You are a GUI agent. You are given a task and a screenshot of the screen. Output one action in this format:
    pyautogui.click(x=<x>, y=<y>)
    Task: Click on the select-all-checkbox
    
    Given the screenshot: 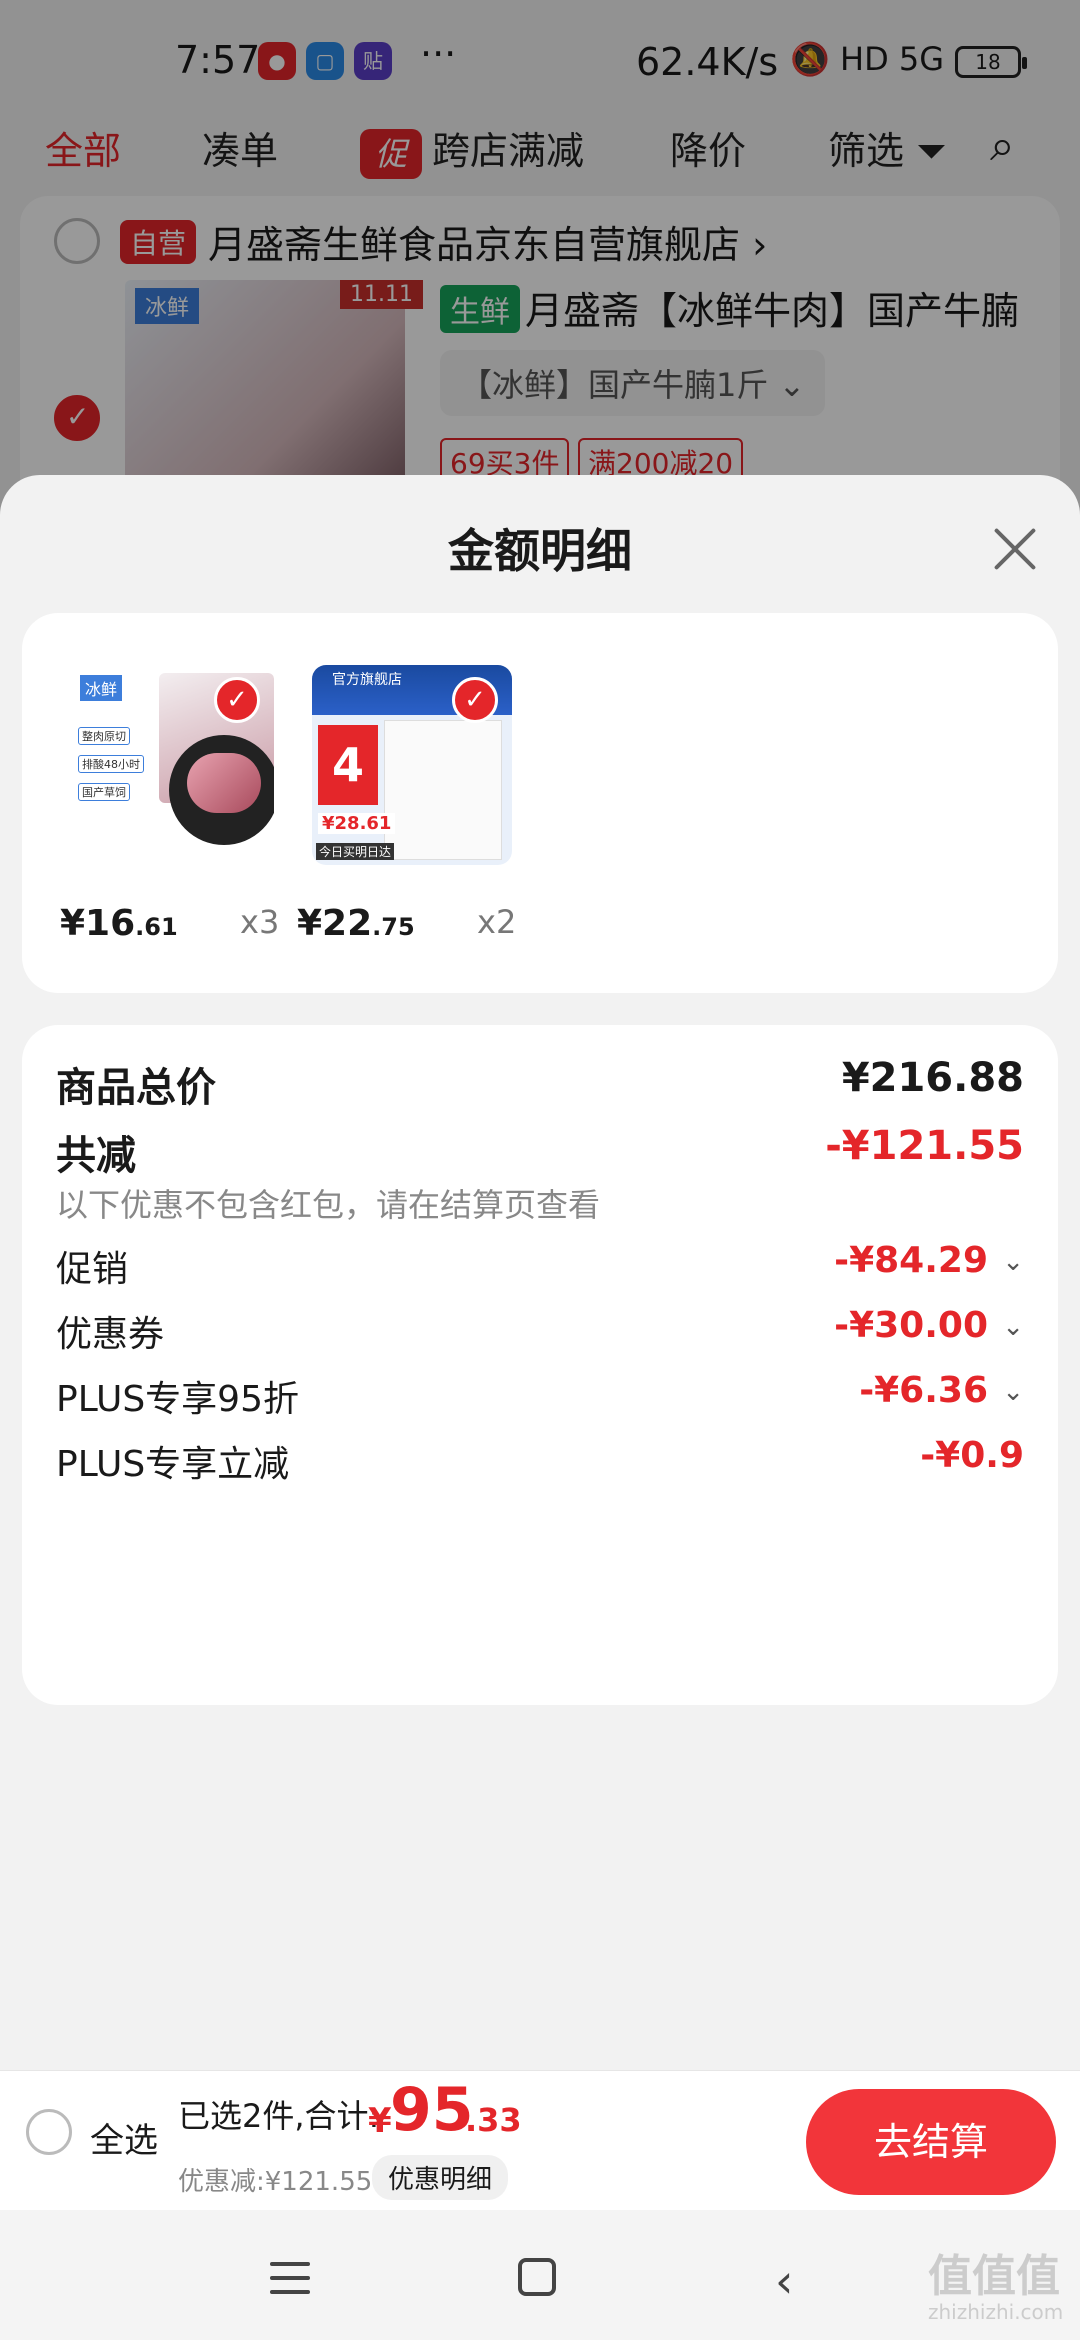 What is the action you would take?
    pyautogui.click(x=49, y=2132)
    